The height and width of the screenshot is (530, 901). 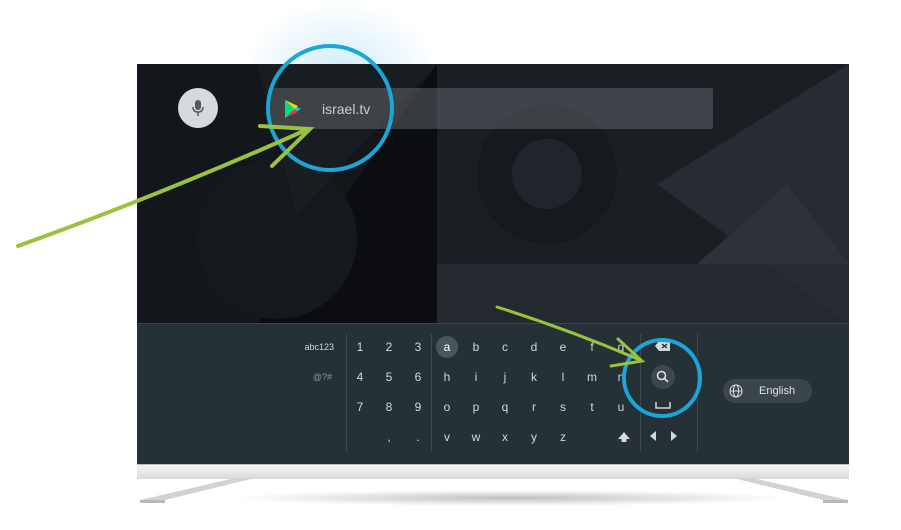 I want to click on key-k: k, so click(x=534, y=377).